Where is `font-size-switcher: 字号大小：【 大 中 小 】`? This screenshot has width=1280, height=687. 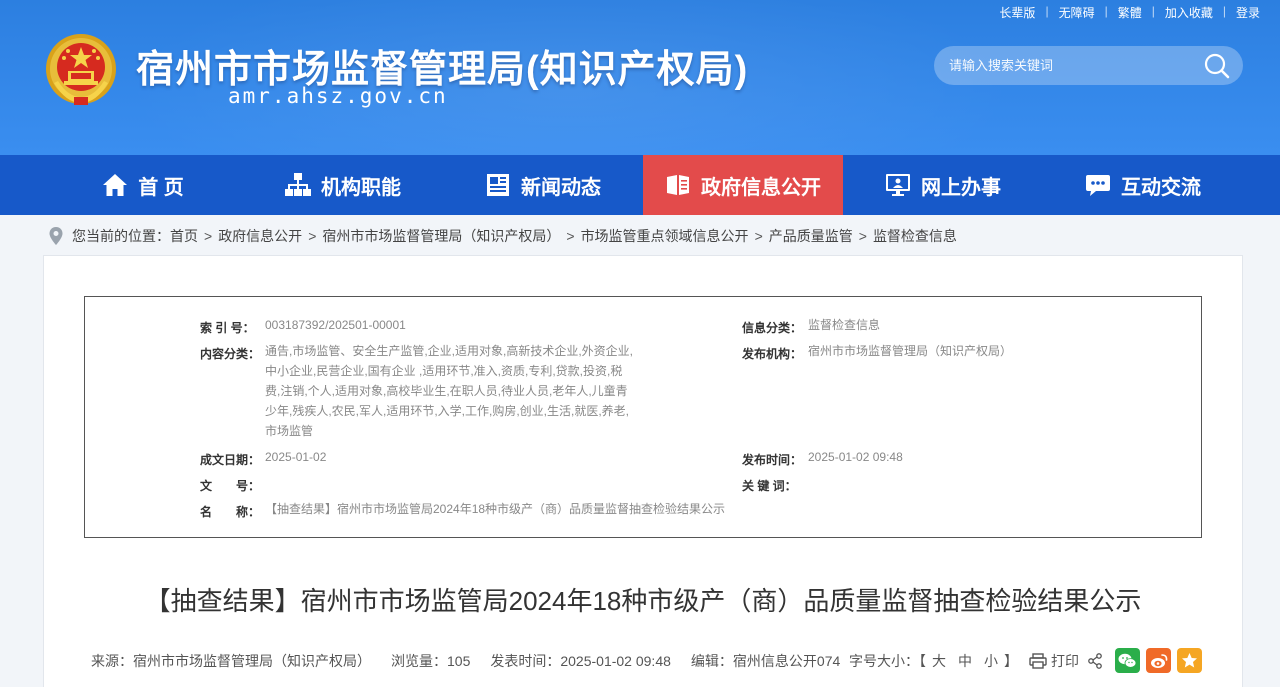
font-size-switcher: 字号大小：【 大 中 小 】 is located at coordinates (933, 661).